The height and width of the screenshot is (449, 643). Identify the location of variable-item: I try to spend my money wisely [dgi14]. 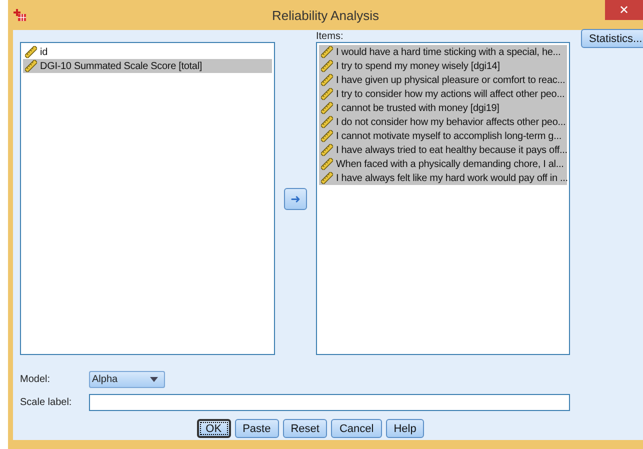
(443, 66).